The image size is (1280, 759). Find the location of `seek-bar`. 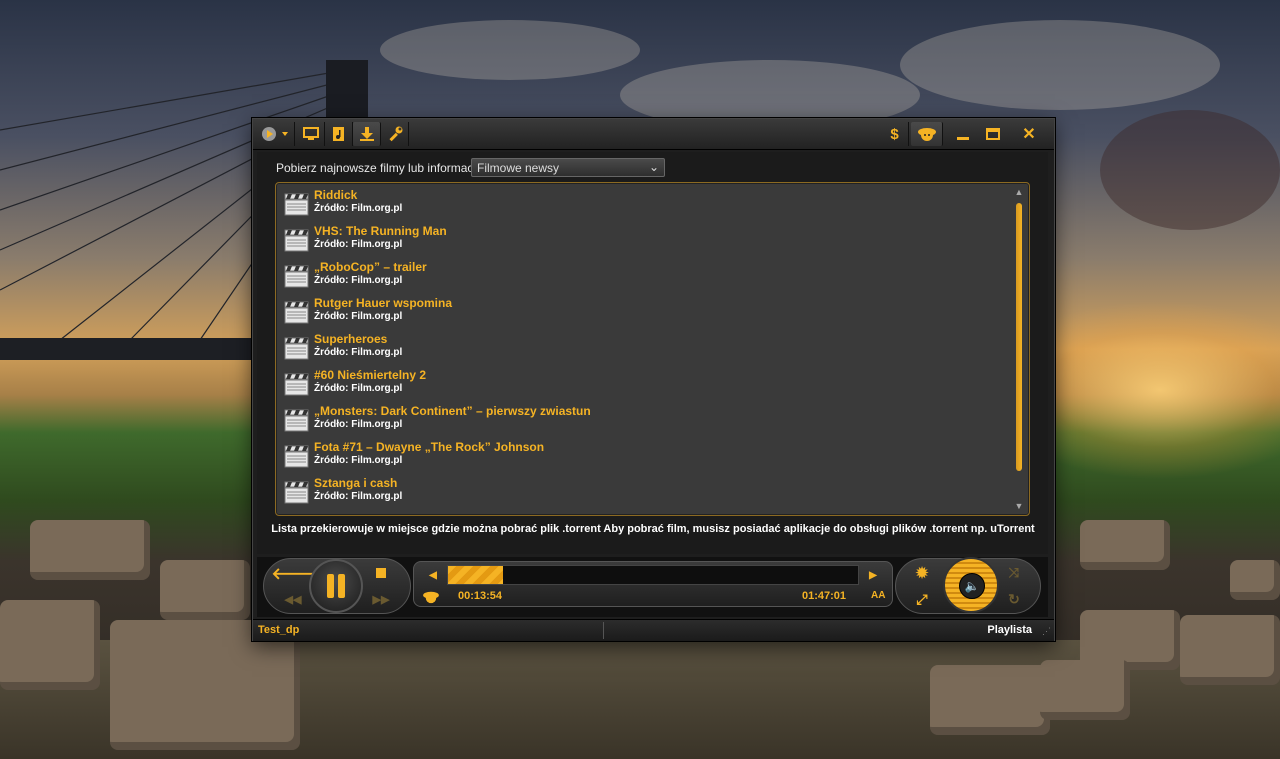

seek-bar is located at coordinates (653, 575).